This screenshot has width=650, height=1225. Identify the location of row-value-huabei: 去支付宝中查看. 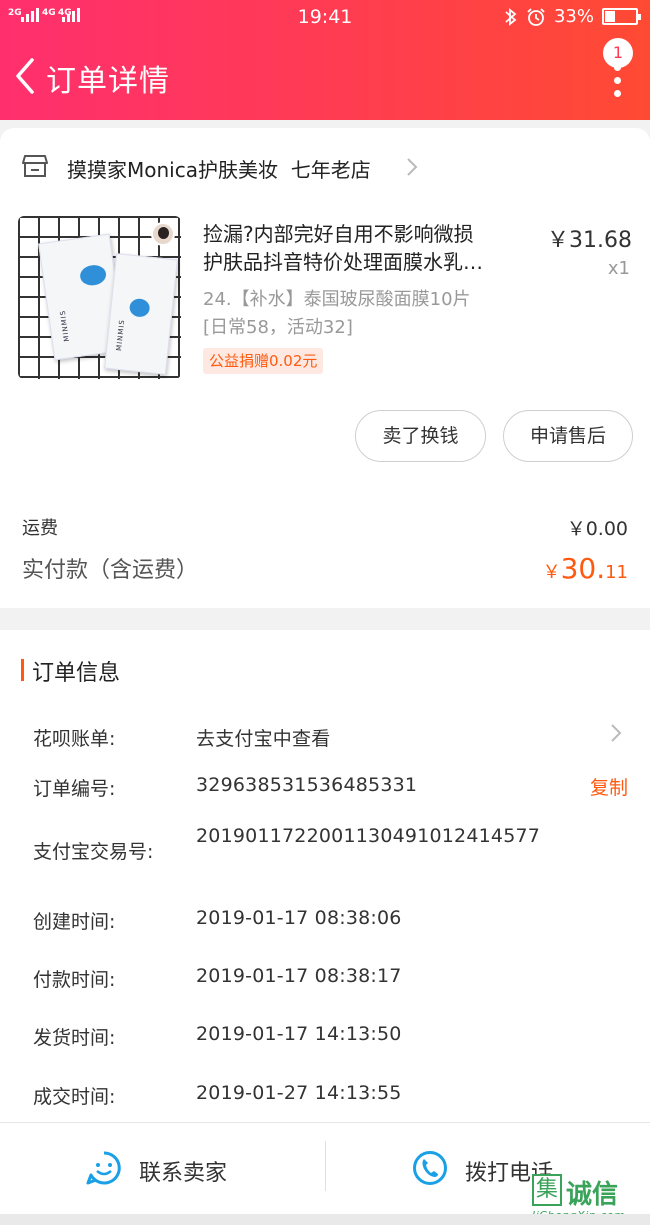
(263, 737).